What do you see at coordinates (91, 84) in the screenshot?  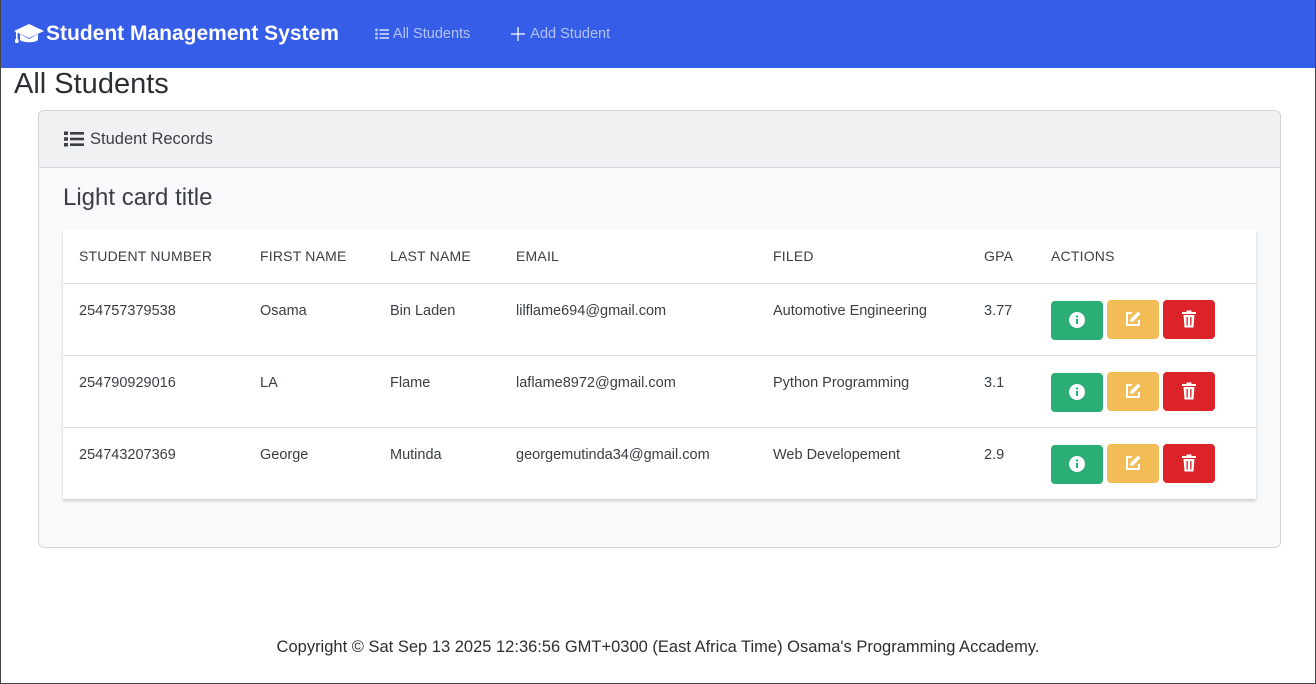 I see `page-title: All Students` at bounding box center [91, 84].